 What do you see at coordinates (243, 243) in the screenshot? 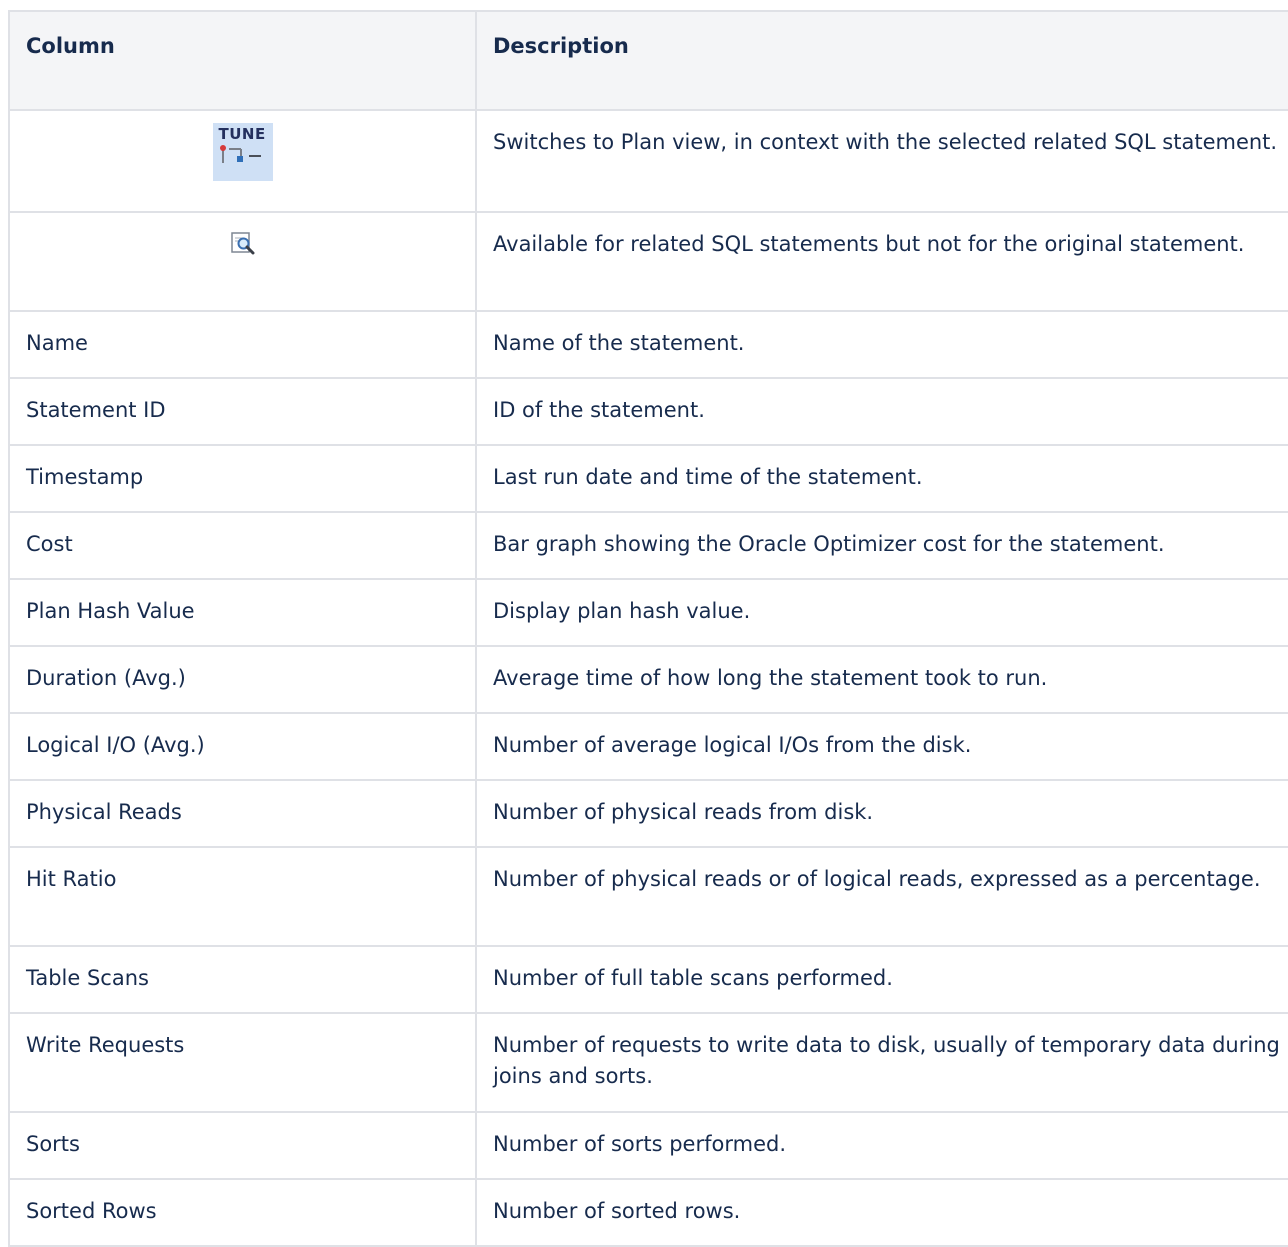
I see `magnify-document-icon` at bounding box center [243, 243].